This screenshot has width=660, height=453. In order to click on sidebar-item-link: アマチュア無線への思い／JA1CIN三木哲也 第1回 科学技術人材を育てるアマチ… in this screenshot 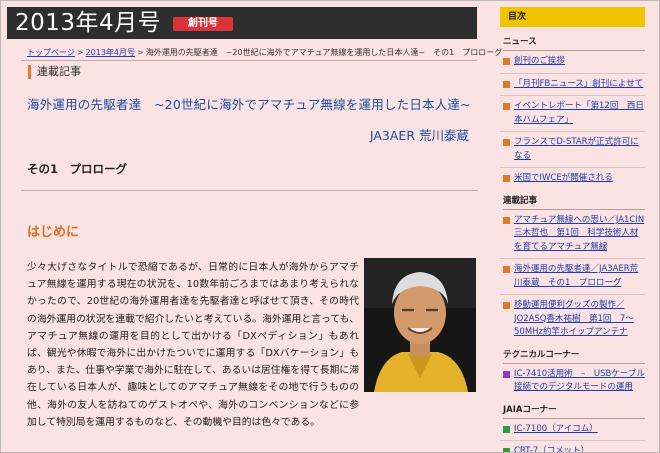, I will do `click(579, 233)`.